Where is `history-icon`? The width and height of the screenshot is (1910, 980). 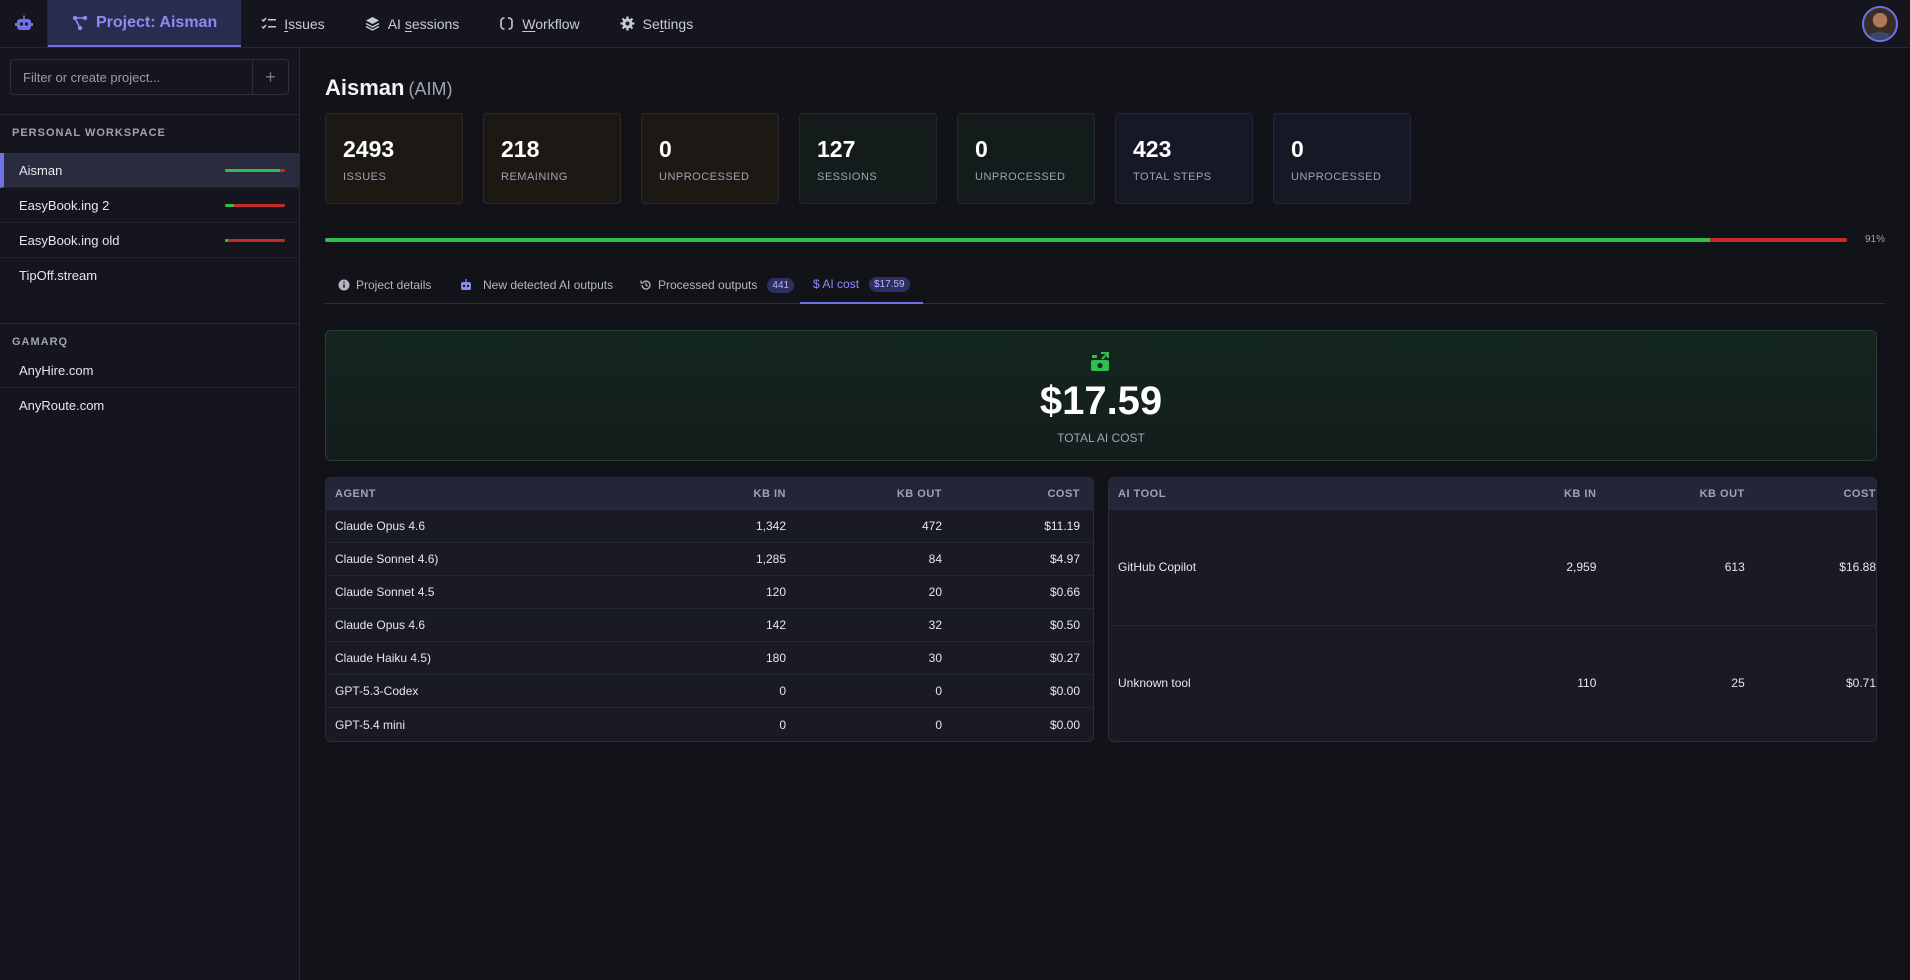
history-icon is located at coordinates (645, 285).